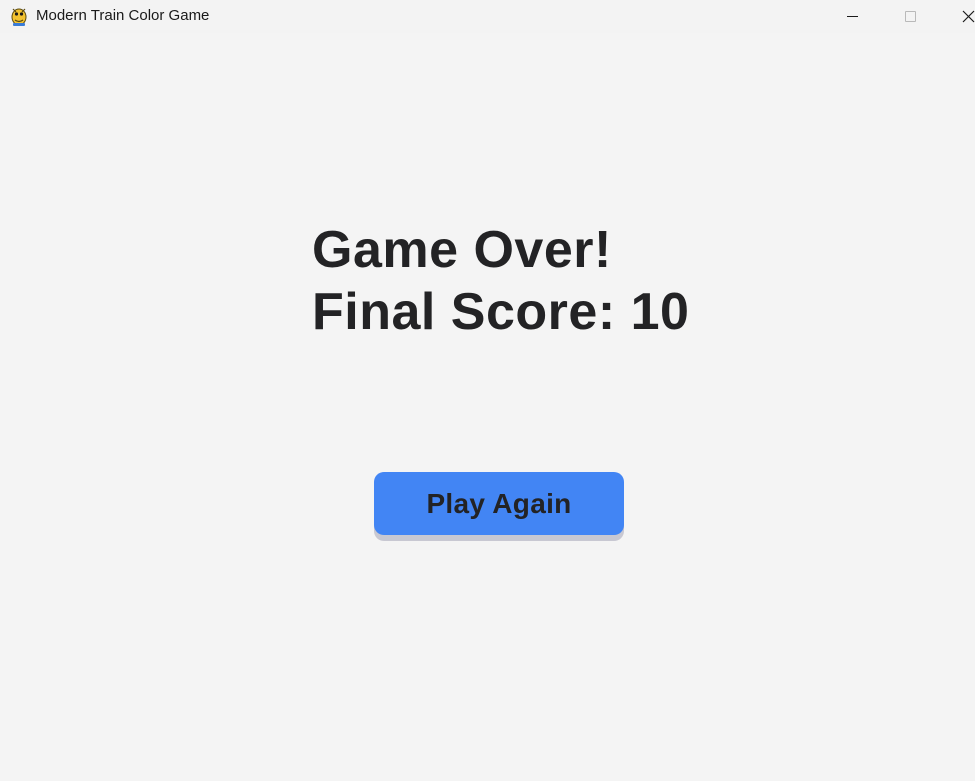 The width and height of the screenshot is (975, 781). I want to click on maximize-button, so click(910, 16).